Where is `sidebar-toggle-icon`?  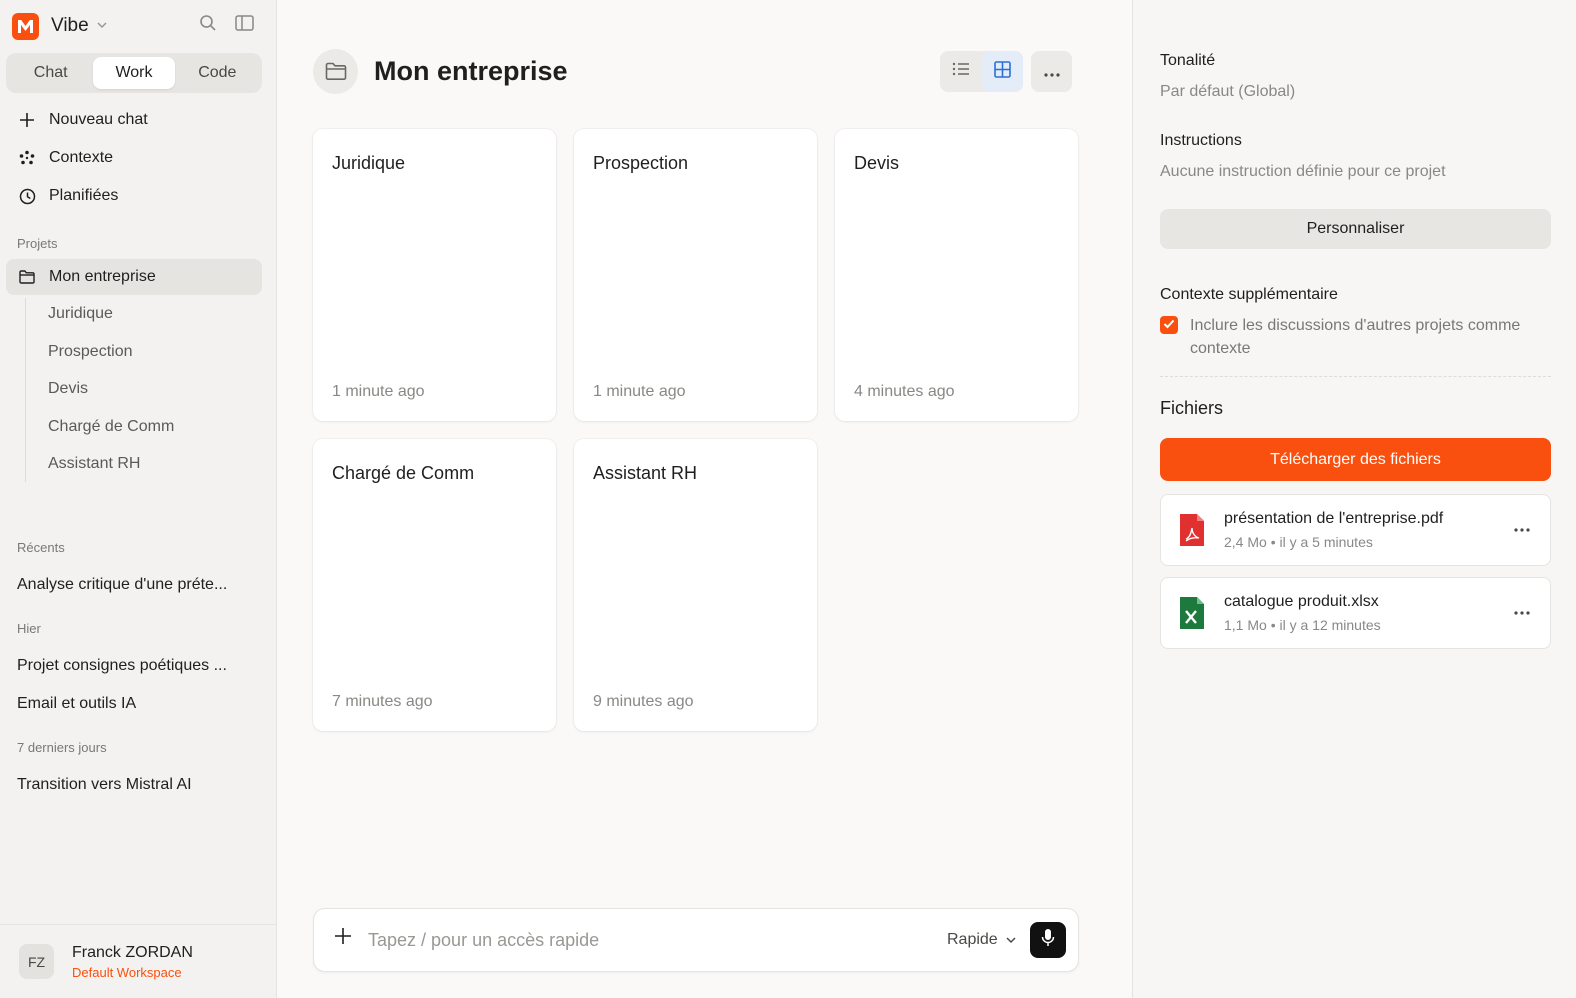
sidebar-toggle-icon is located at coordinates (244, 23).